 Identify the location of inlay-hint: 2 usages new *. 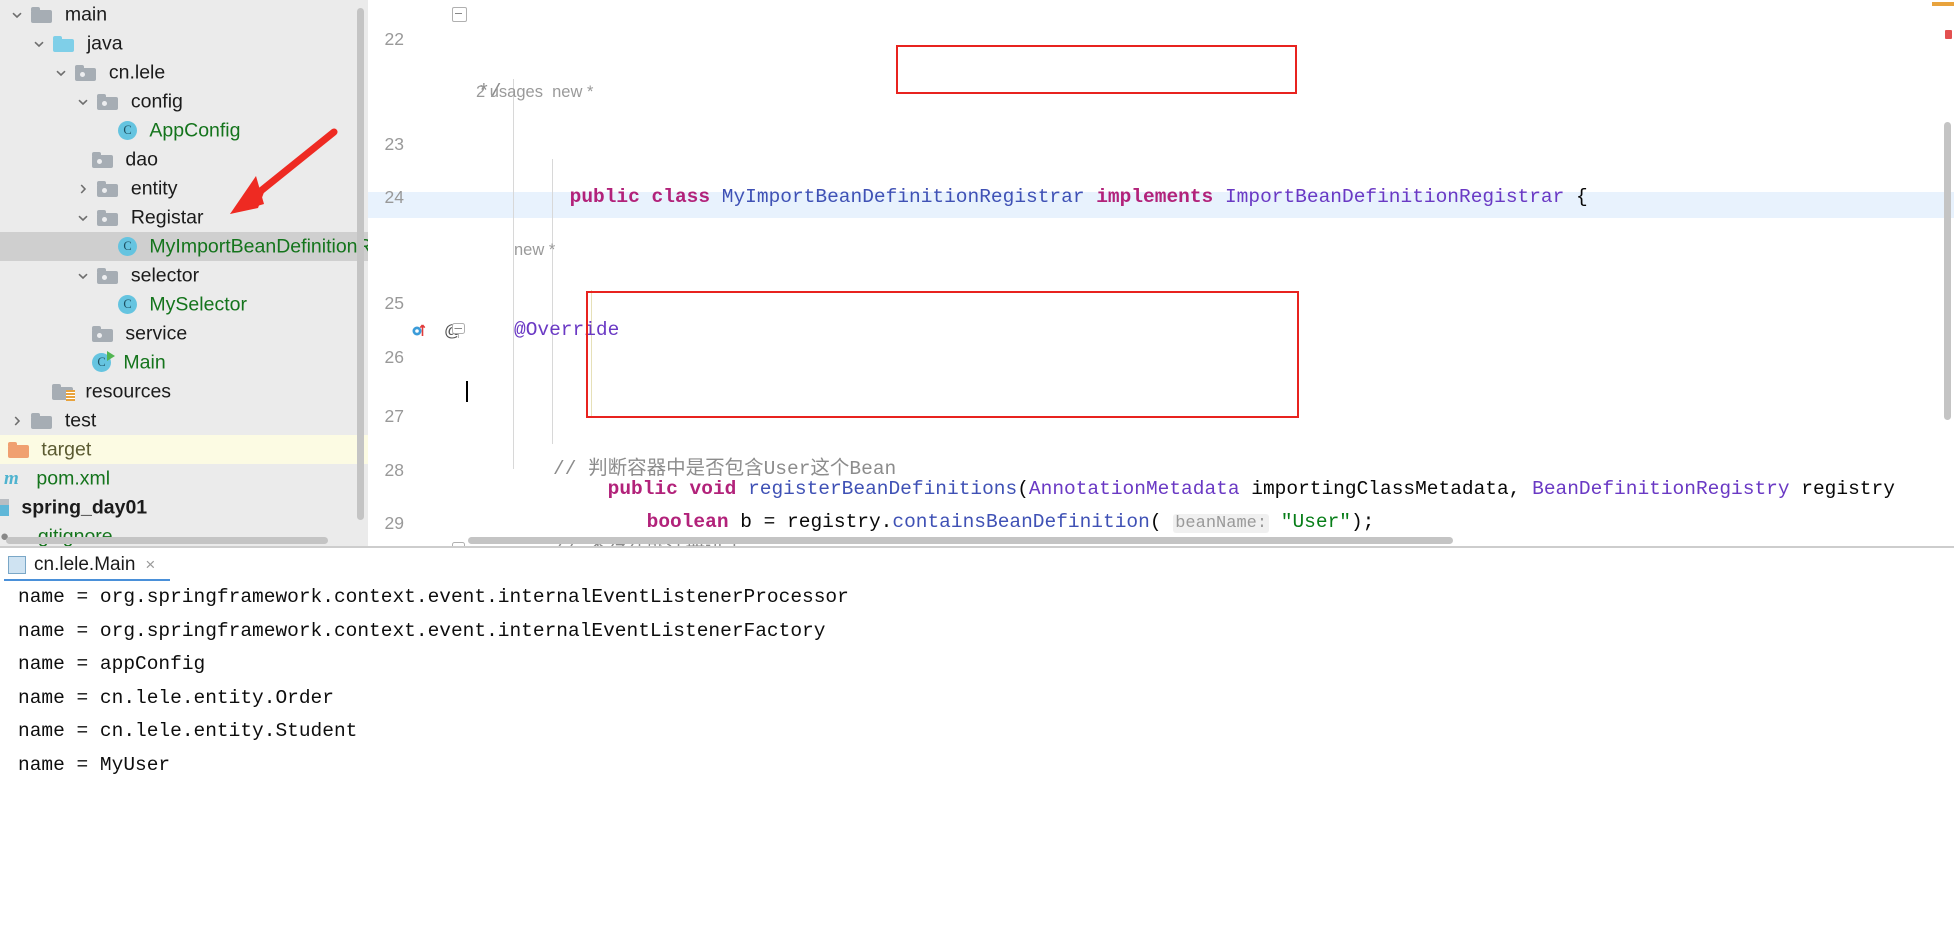
(535, 91).